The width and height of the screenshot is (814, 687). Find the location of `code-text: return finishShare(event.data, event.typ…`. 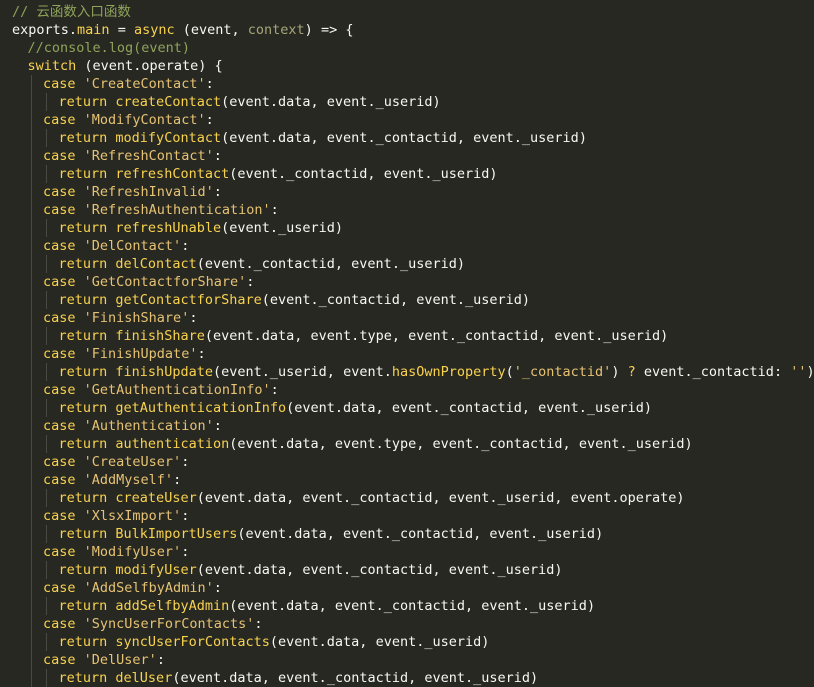

code-text: return finishShare(event.data, event.typ… is located at coordinates (364, 336).